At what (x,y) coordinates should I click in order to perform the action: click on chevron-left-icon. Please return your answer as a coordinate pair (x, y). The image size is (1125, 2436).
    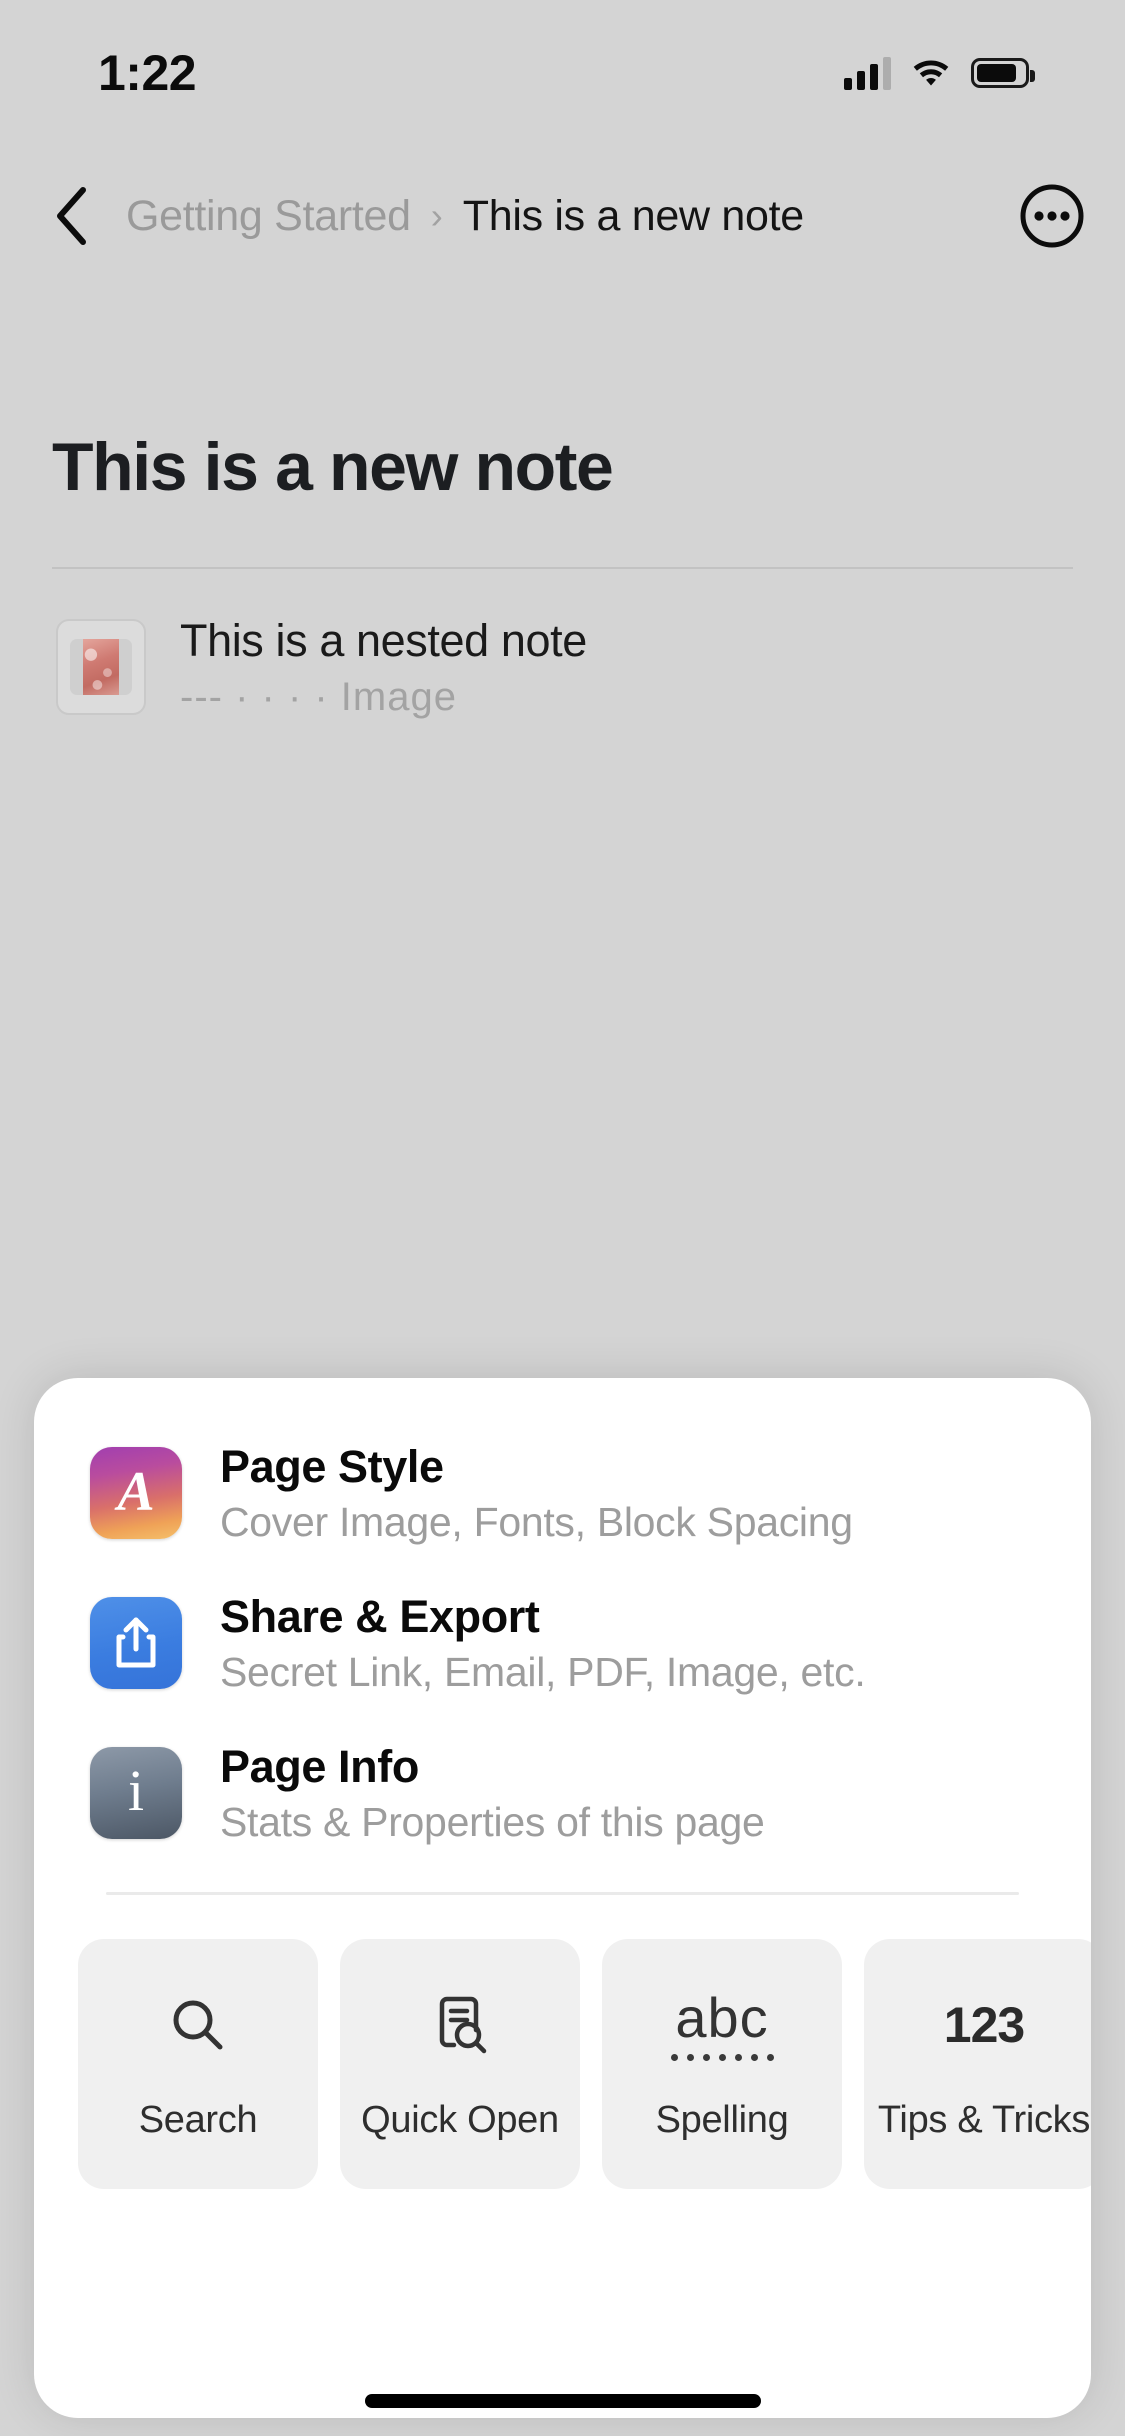
    Looking at the image, I should click on (71, 216).